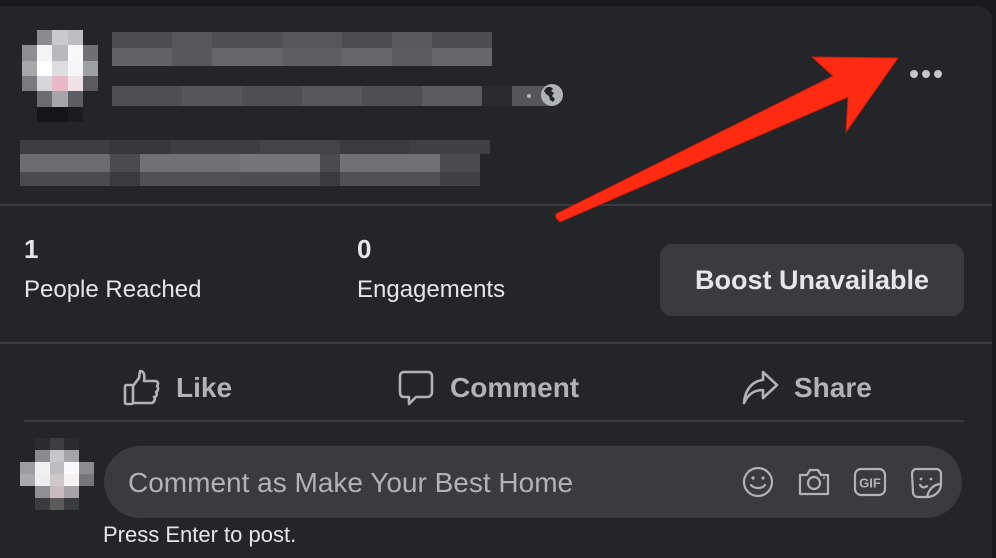 The width and height of the screenshot is (996, 558). I want to click on share-label: Share, so click(833, 387).